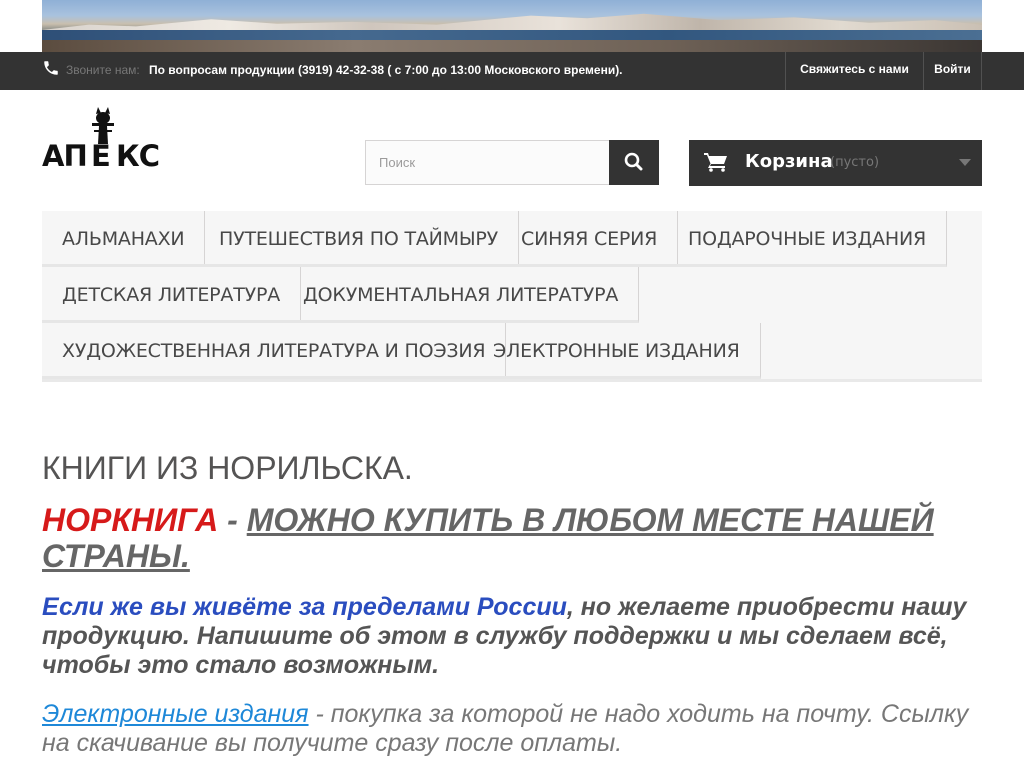 This screenshot has height=768, width=1024. I want to click on brand-name: НОРКНИГА, so click(130, 520).